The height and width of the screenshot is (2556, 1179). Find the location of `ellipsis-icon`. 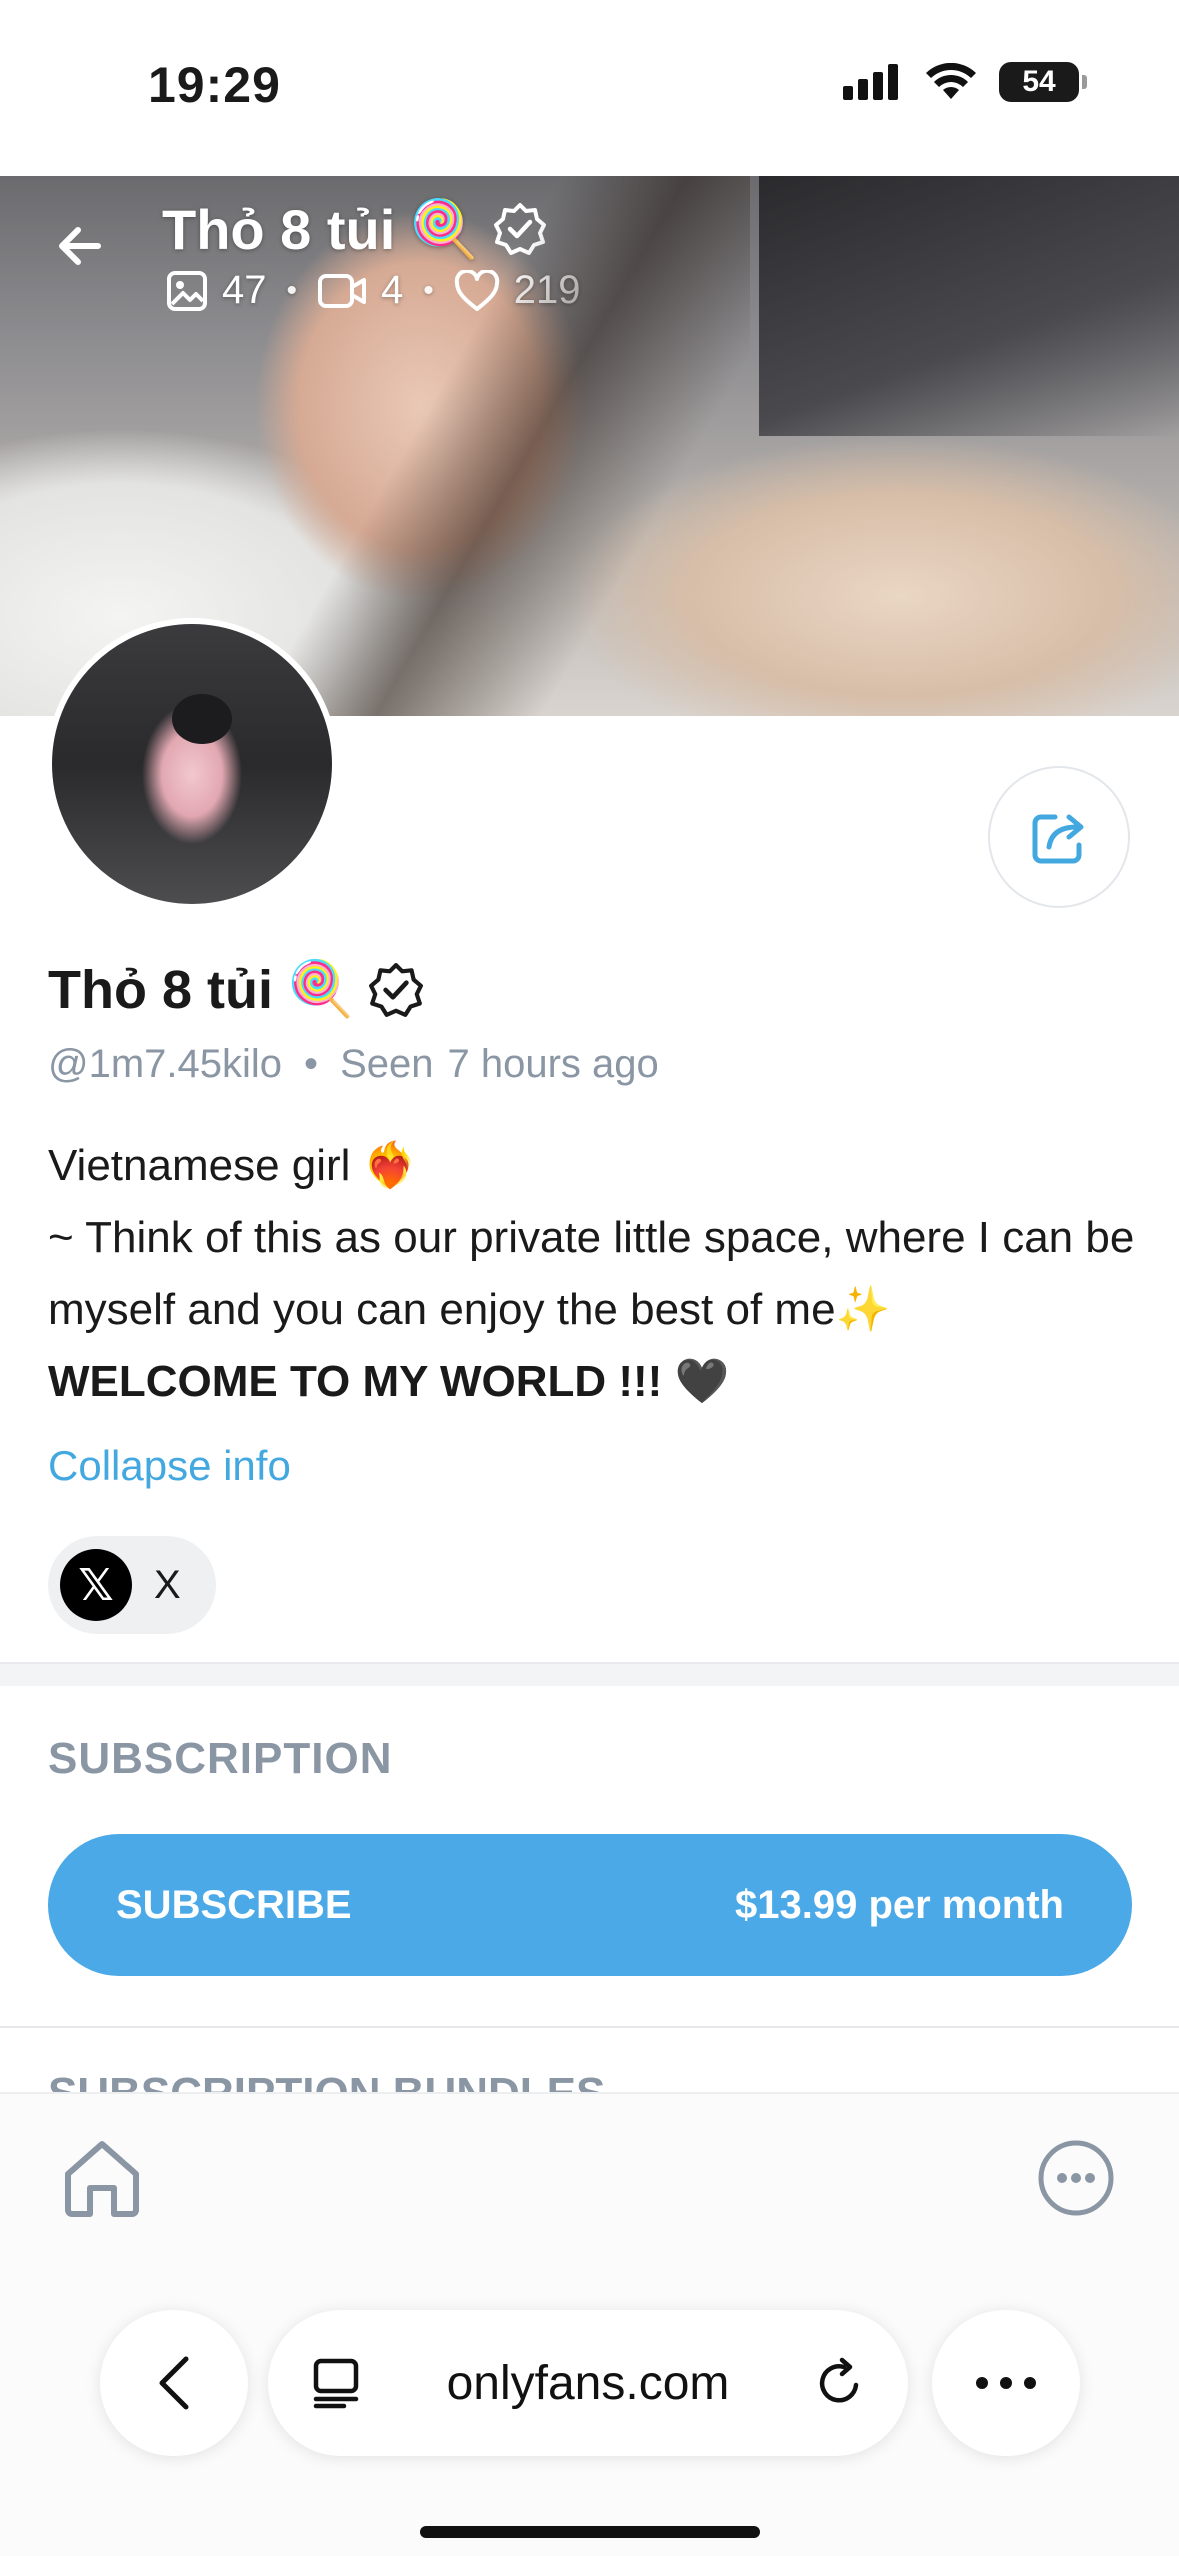

ellipsis-icon is located at coordinates (1006, 2383).